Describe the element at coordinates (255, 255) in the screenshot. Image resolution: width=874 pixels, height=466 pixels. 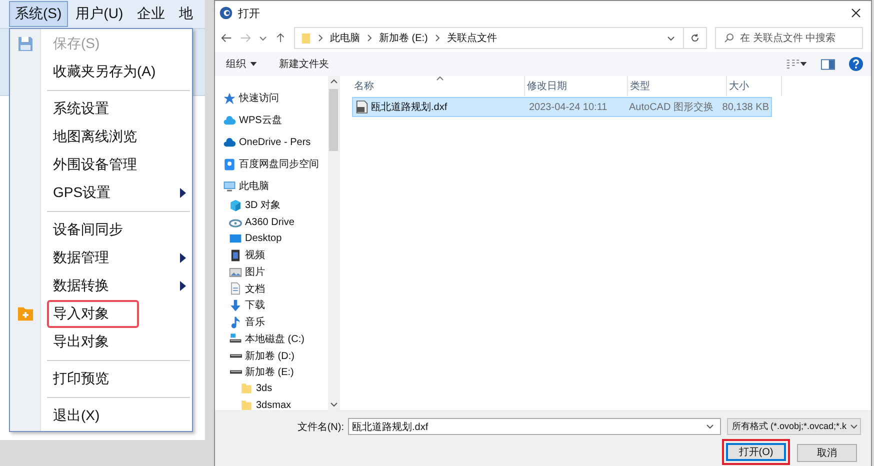
I see `tree-item: 视频` at that location.